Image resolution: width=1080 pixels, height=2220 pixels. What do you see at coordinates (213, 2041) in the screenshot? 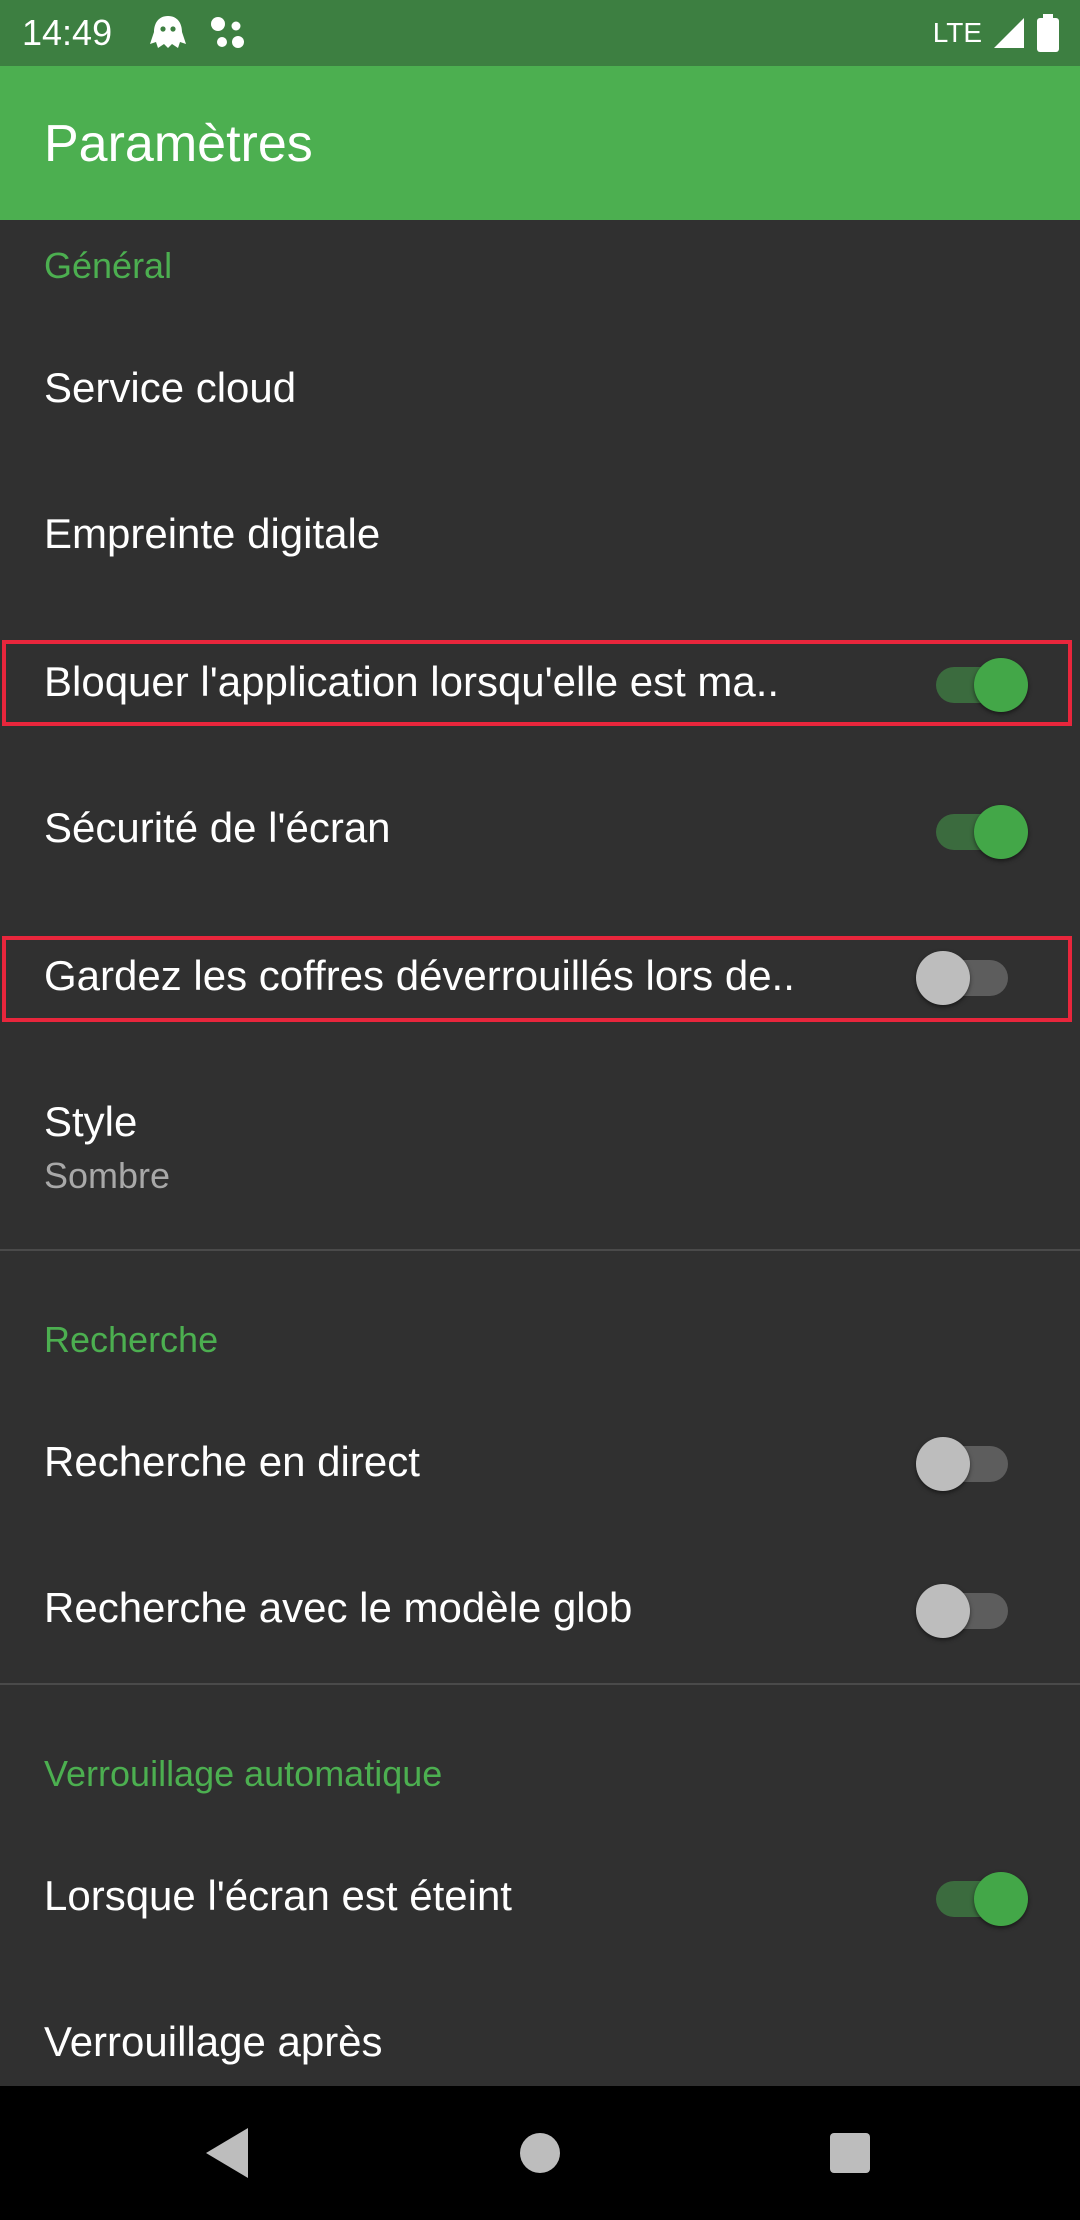
I see `setting-lock-after-title: Verrouillage après` at bounding box center [213, 2041].